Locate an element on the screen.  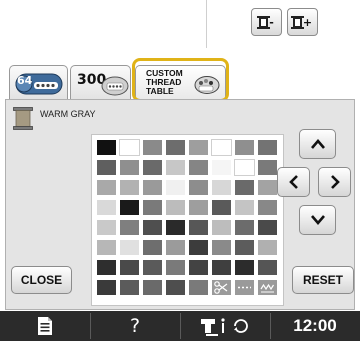
chevron-left-icon is located at coordinates (293, 182).